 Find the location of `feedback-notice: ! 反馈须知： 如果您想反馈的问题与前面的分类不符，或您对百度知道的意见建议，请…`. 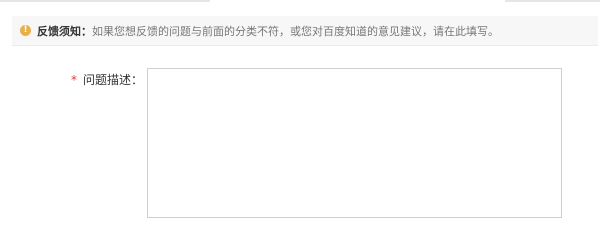

feedback-notice: ! 反馈须知： 如果您想反馈的问题与前面的分类不符，或您对百度知道的意见建议，请… is located at coordinates (305, 31).